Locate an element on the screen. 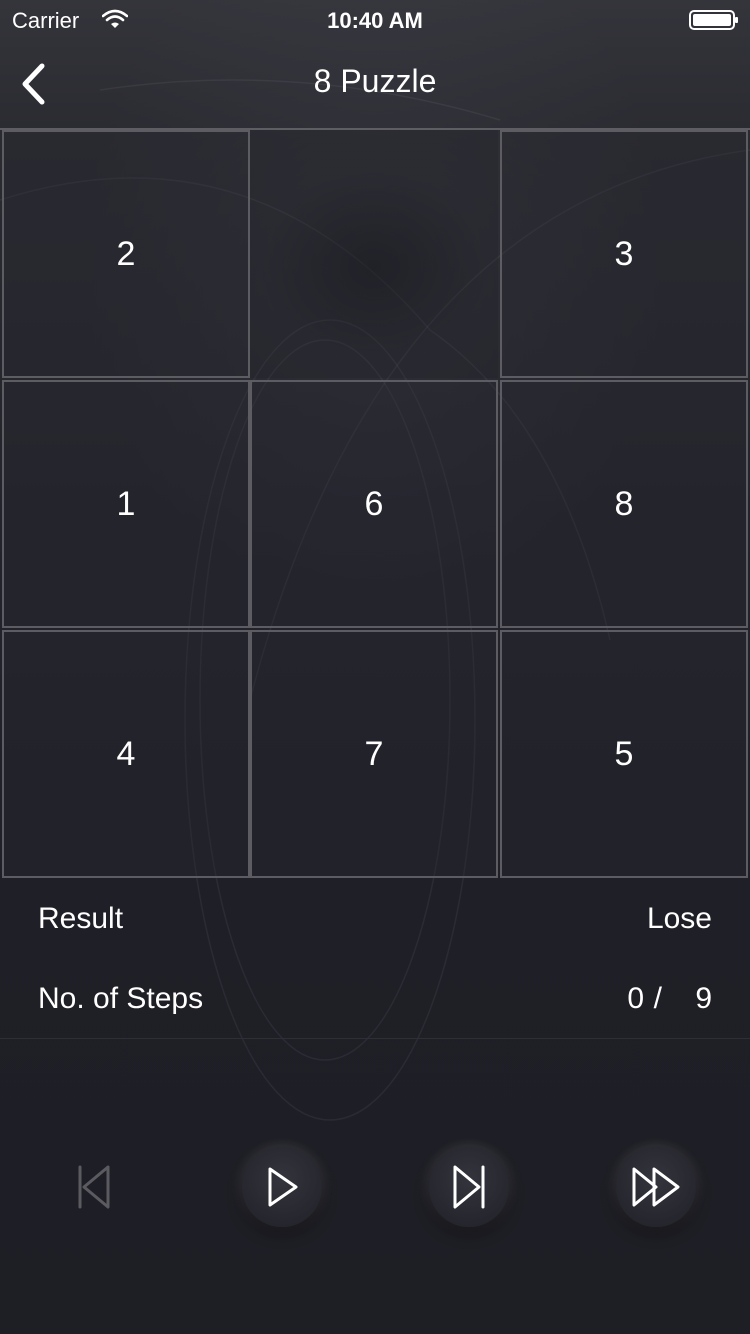 The width and height of the screenshot is (750, 1334). skip-to-start-icon is located at coordinates (94, 1187).